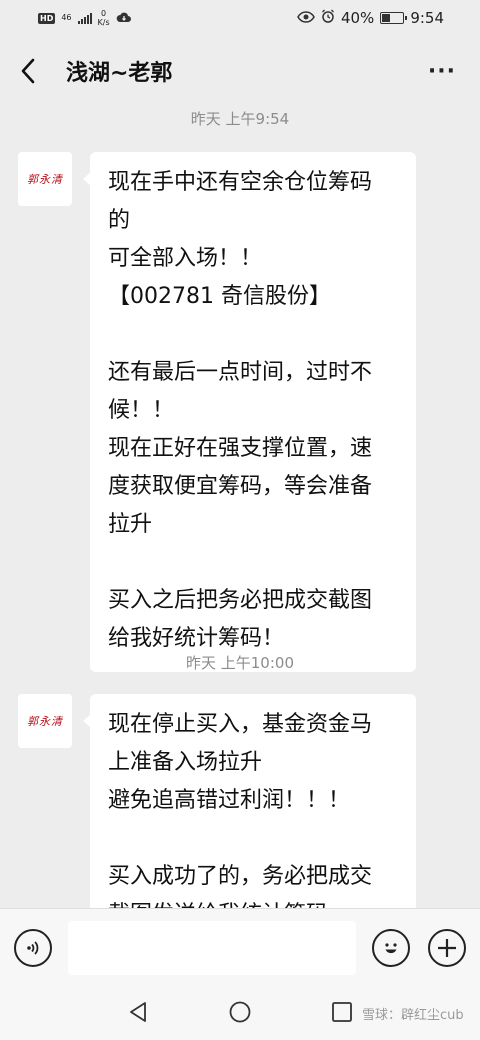 This screenshot has width=480, height=1040. What do you see at coordinates (240, 663) in the screenshot?
I see `message-timestamp: 昨天 上午10:00` at bounding box center [240, 663].